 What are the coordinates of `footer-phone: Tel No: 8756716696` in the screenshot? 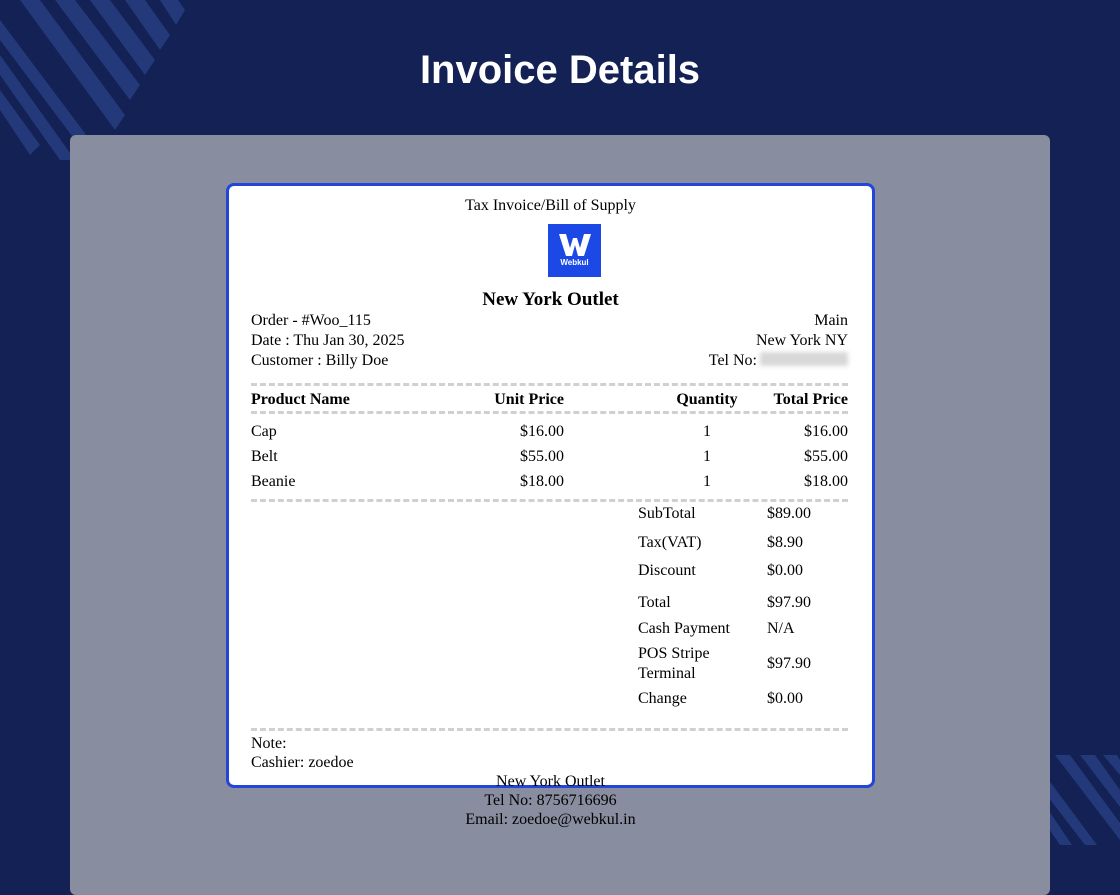 It's located at (550, 800).